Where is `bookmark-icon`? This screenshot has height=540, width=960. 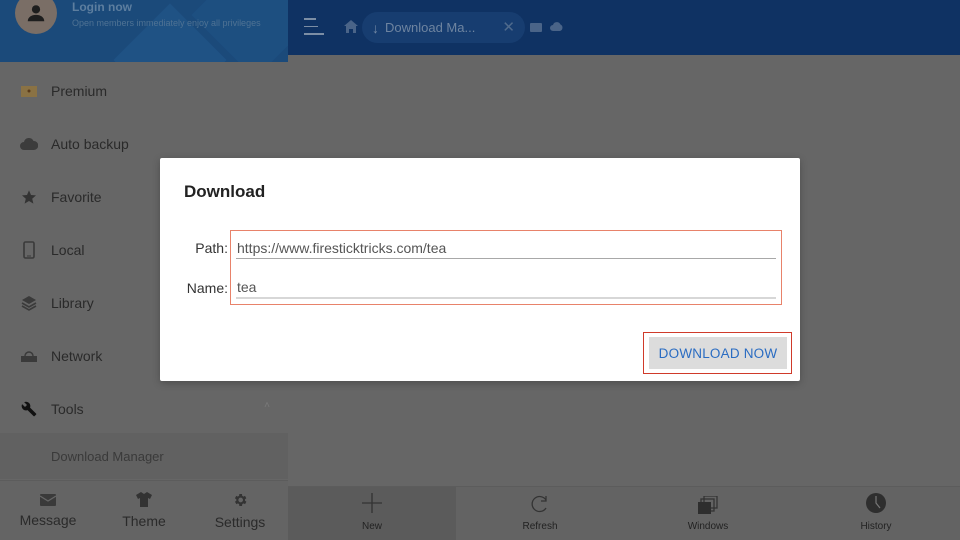
bookmark-icon is located at coordinates (536, 27).